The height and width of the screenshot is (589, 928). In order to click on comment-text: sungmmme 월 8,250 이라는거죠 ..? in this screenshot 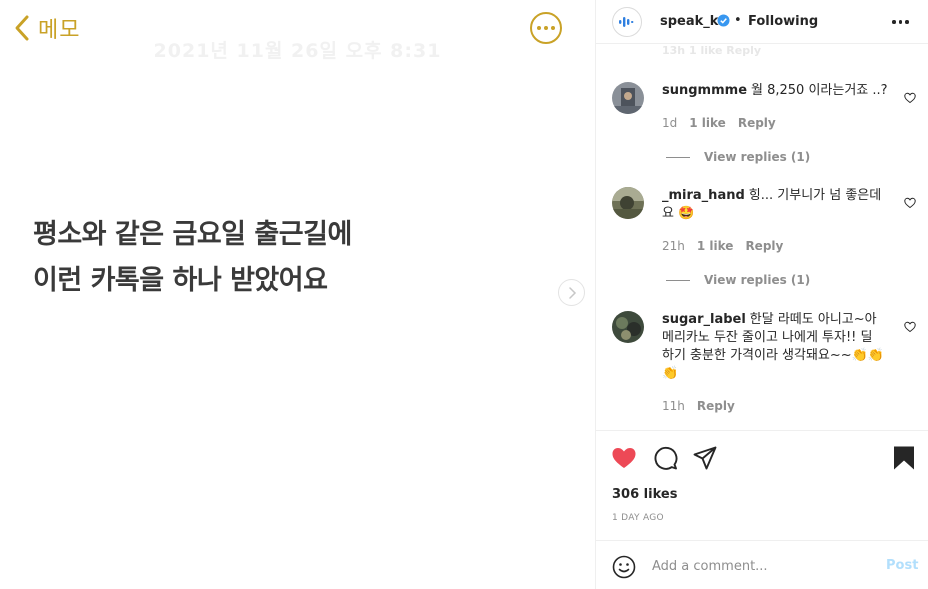, I will do `click(775, 91)`.